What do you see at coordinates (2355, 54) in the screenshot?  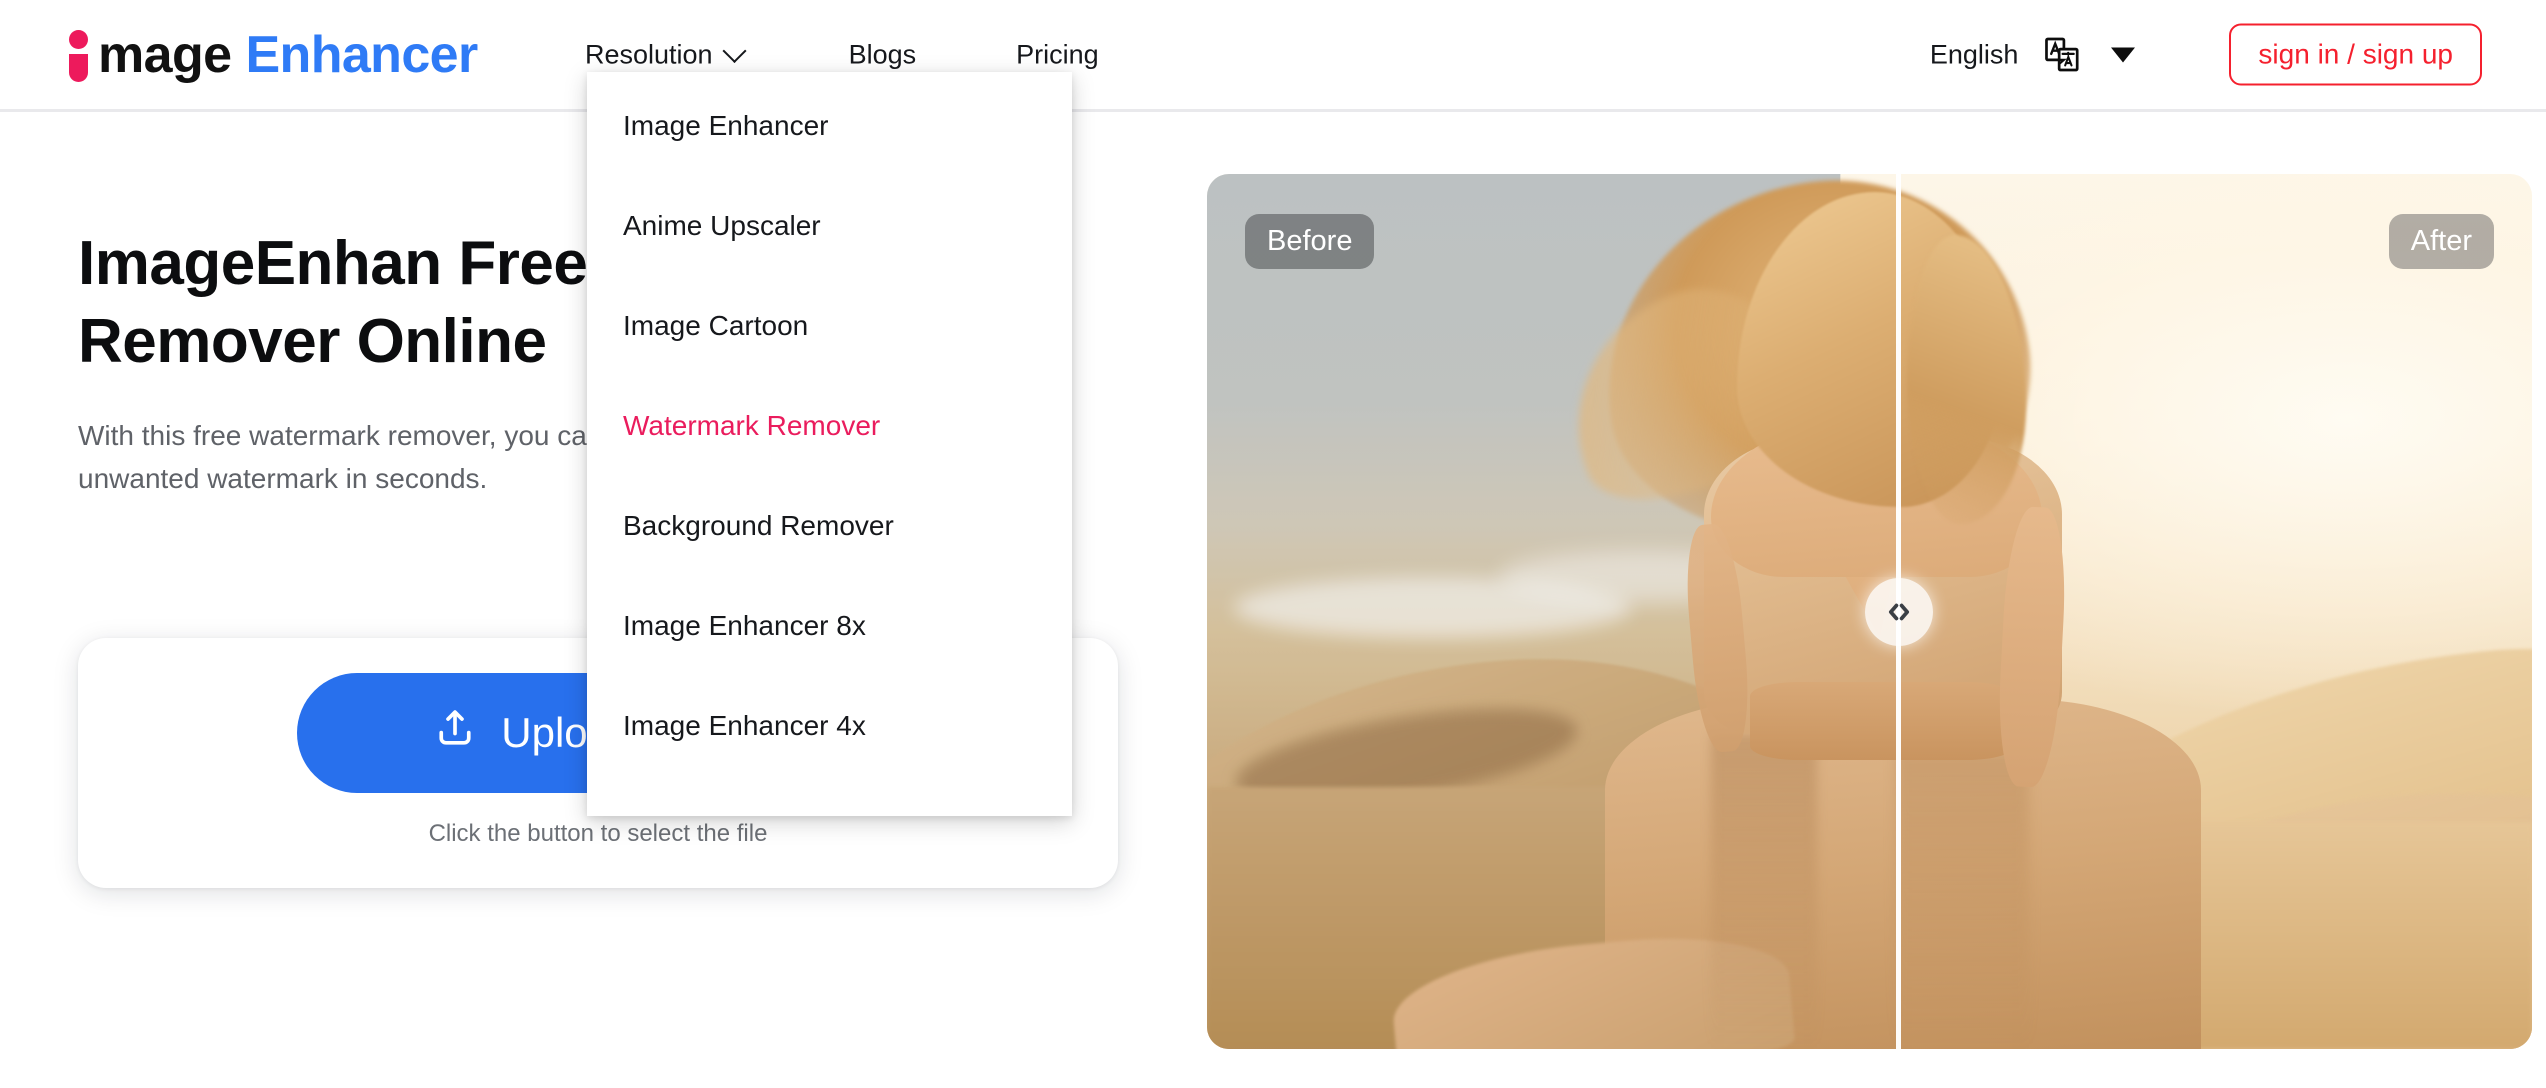 I see `sign-in-sign-up-button: sign in / sign up` at bounding box center [2355, 54].